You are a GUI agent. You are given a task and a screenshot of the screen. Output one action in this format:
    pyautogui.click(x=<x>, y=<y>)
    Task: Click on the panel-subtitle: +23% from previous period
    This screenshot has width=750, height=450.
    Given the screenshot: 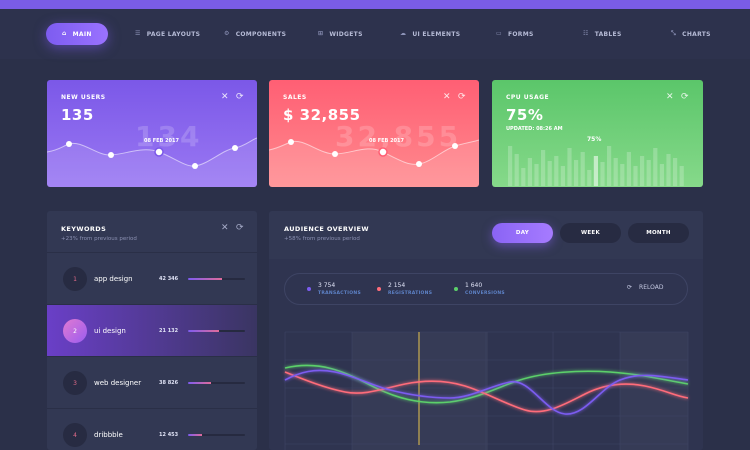 What is the action you would take?
    pyautogui.click(x=99, y=239)
    